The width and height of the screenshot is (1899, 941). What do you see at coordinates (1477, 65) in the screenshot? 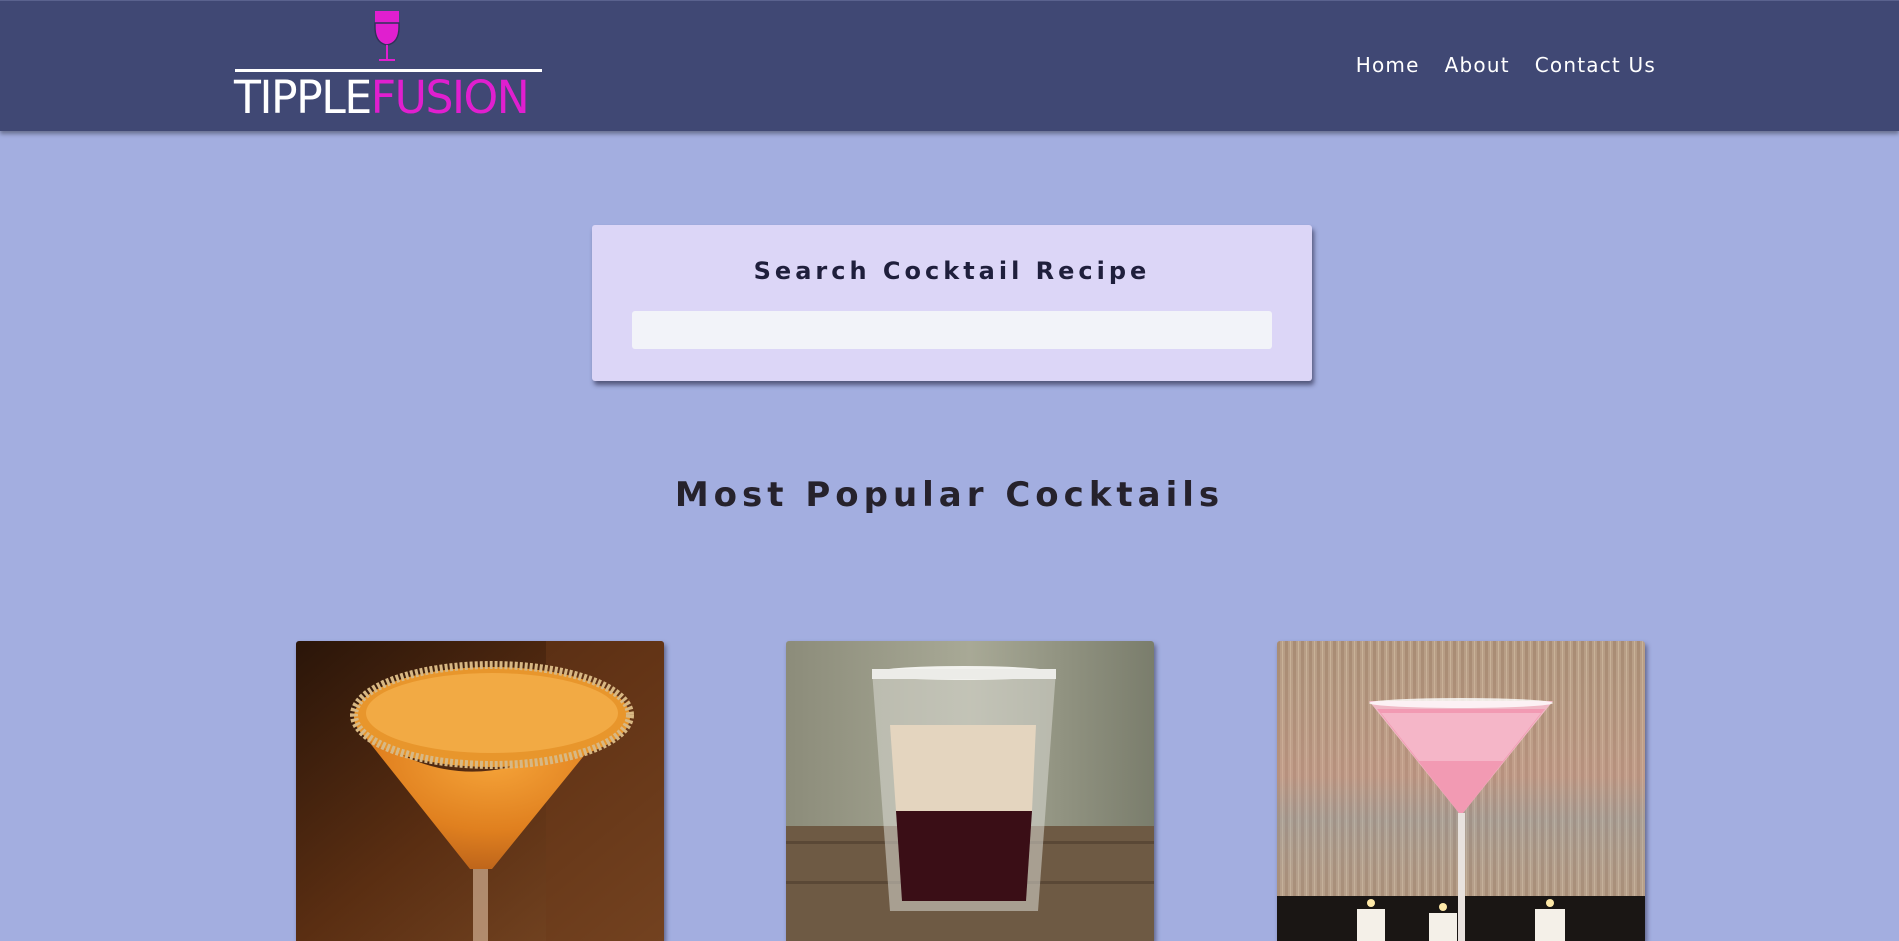
I see `nav-link-about: About` at bounding box center [1477, 65].